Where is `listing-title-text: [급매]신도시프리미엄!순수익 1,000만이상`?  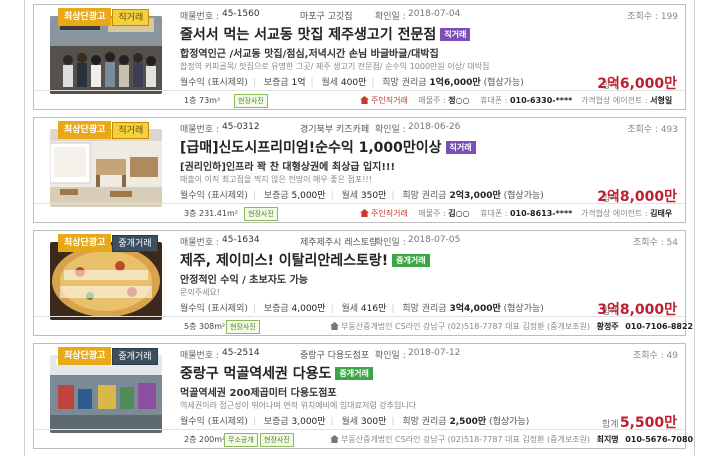
listing-title-text: [급매]신도시프리미엄!순수익 1,000만이상 is located at coordinates (311, 148).